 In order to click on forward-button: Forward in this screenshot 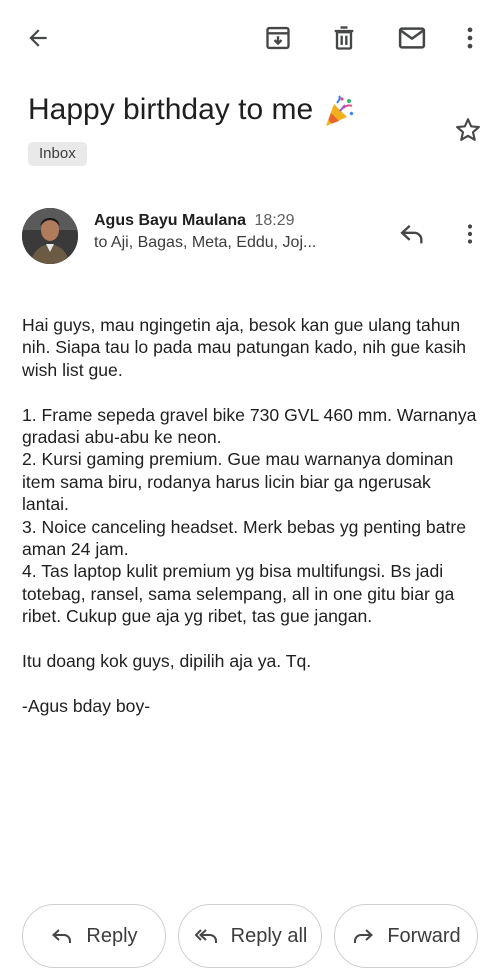, I will do `click(406, 936)`.